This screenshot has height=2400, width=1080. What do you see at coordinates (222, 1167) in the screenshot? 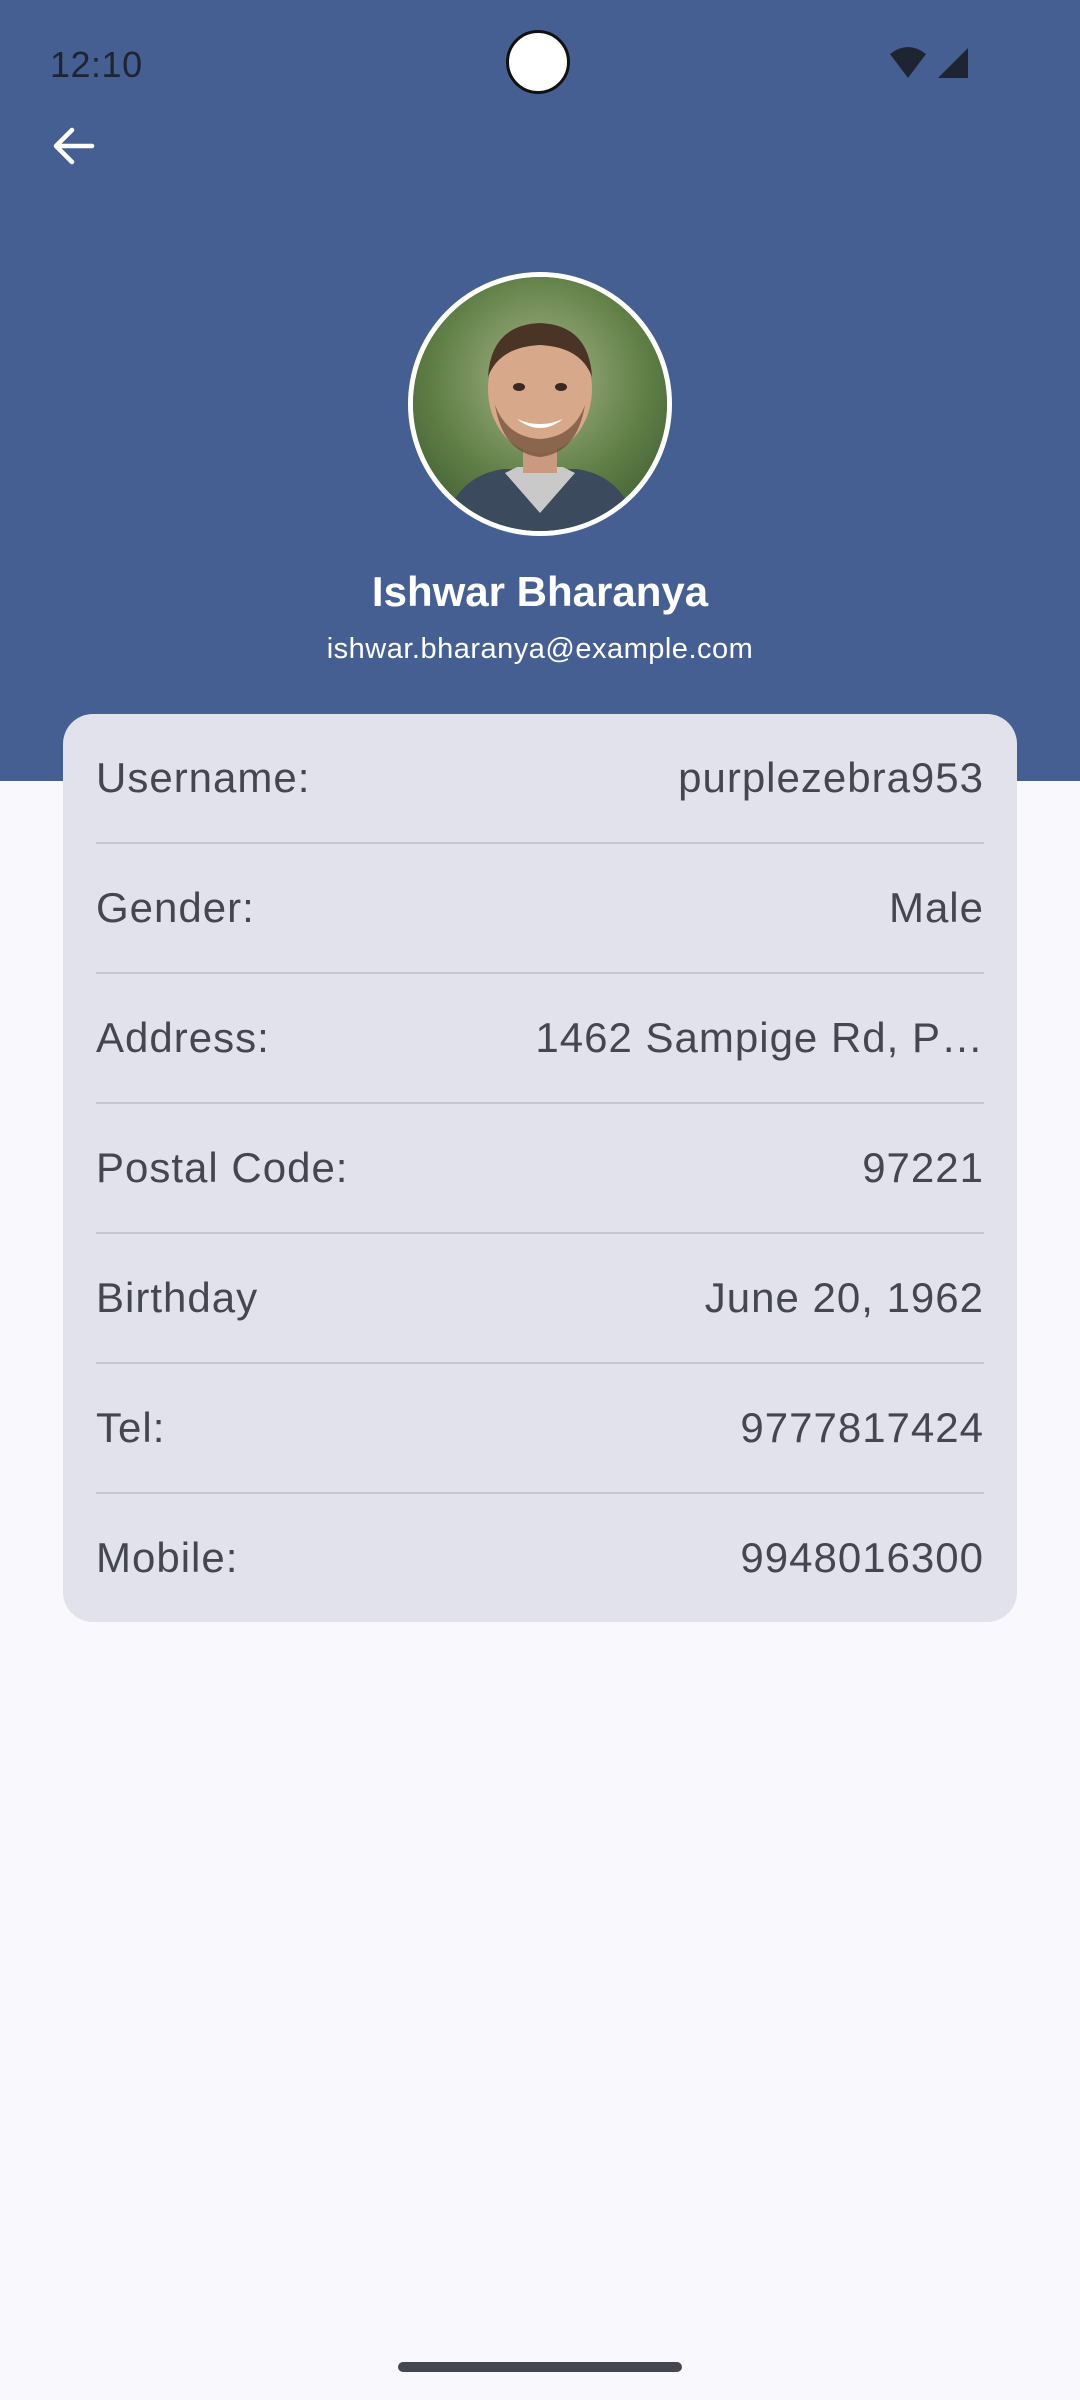
I see `postal-code-label: Postal Code:` at bounding box center [222, 1167].